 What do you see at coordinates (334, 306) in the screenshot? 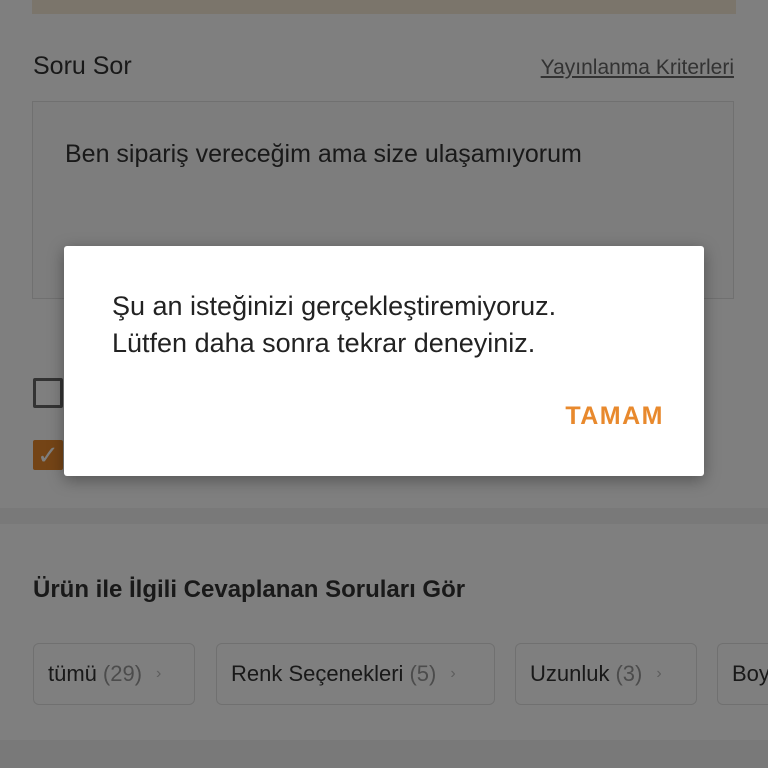
I see `dialog-message-line-1: Şu an isteğinizi gerçekleştiremiyoruz.` at bounding box center [334, 306].